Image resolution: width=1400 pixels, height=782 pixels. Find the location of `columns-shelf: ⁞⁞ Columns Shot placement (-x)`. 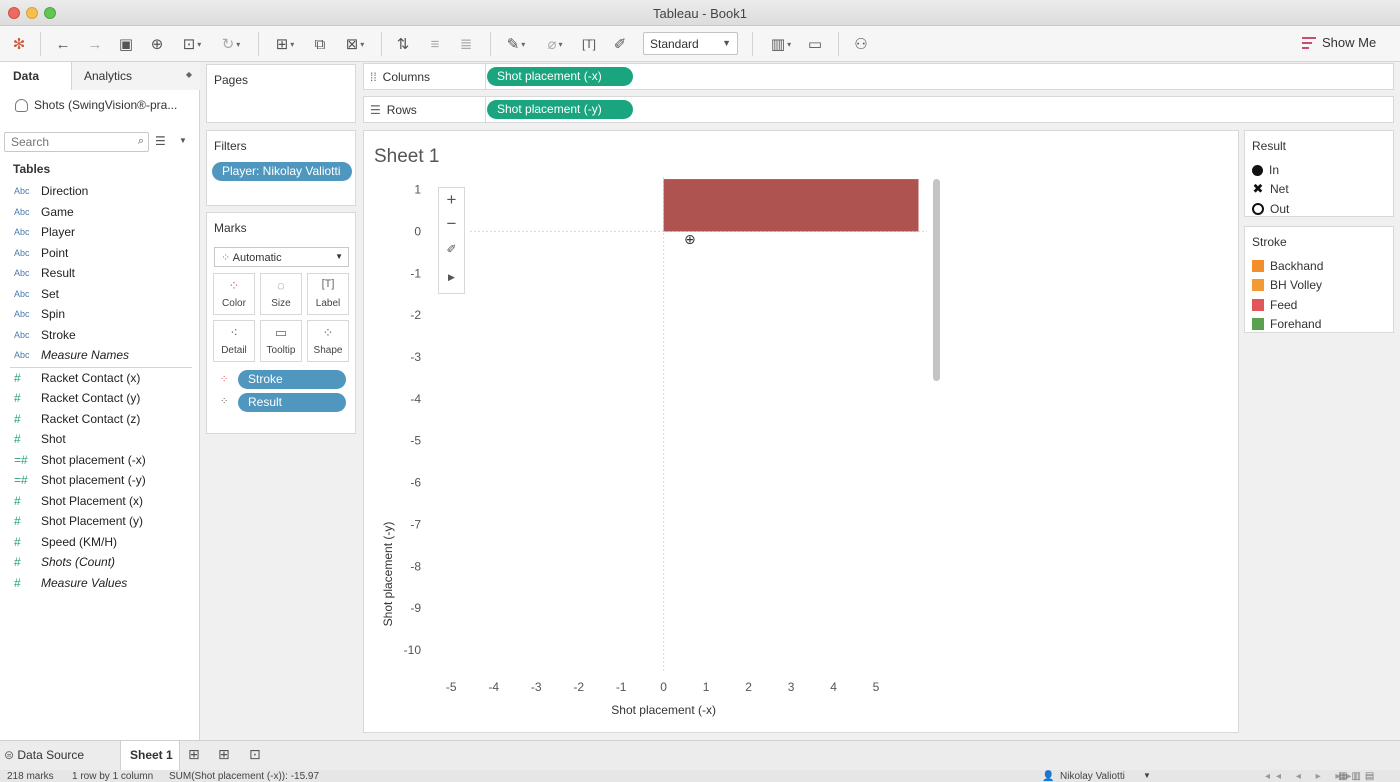

columns-shelf: ⁞⁞ Columns Shot placement (-x) is located at coordinates (878, 76).